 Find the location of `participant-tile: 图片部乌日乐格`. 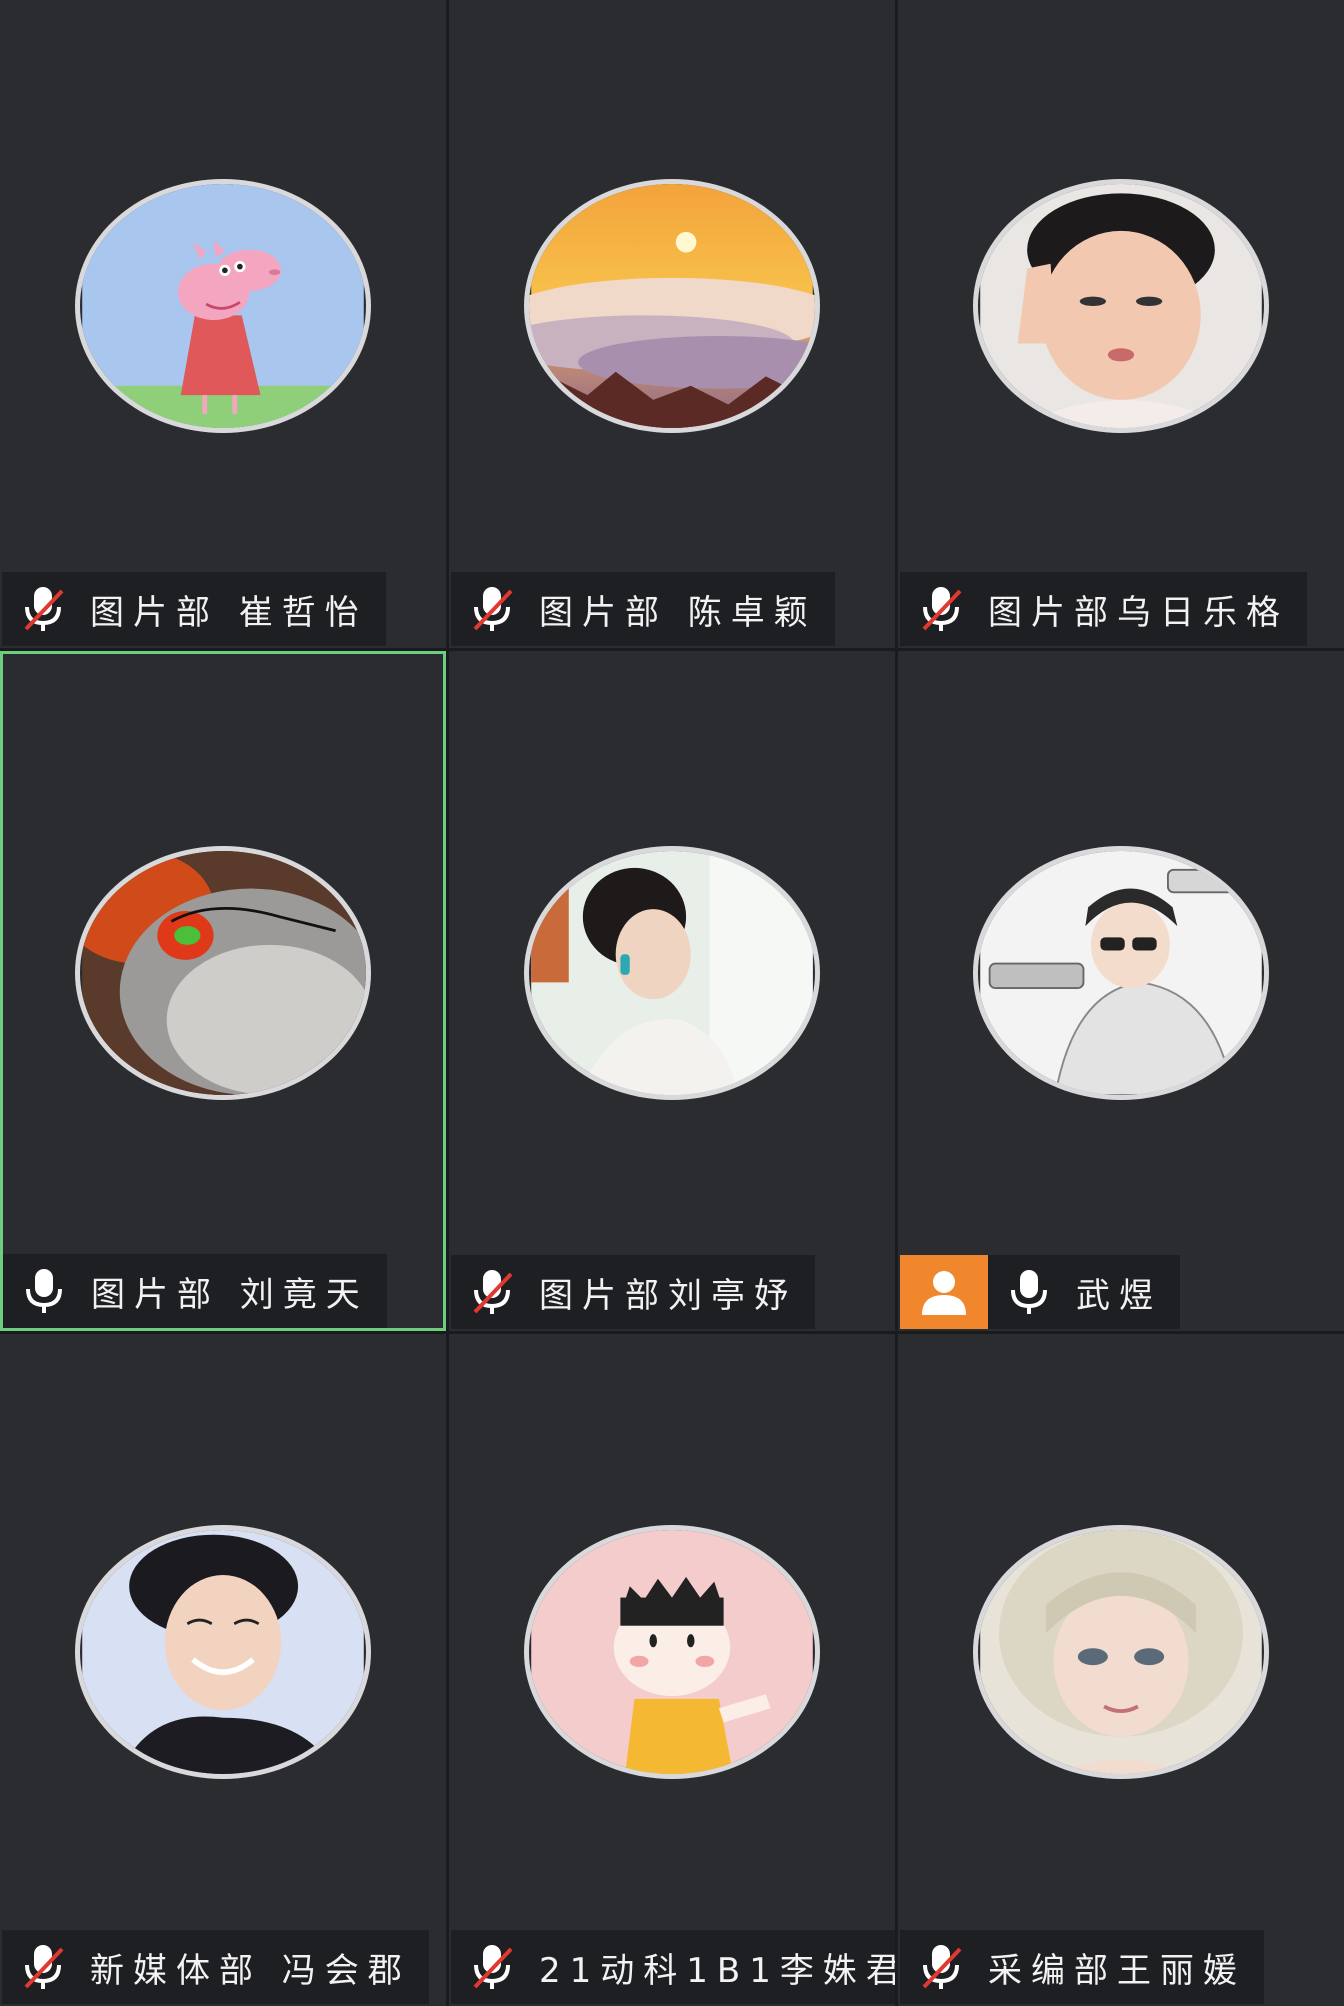

participant-tile: 图片部乌日乐格 is located at coordinates (1121, 324).